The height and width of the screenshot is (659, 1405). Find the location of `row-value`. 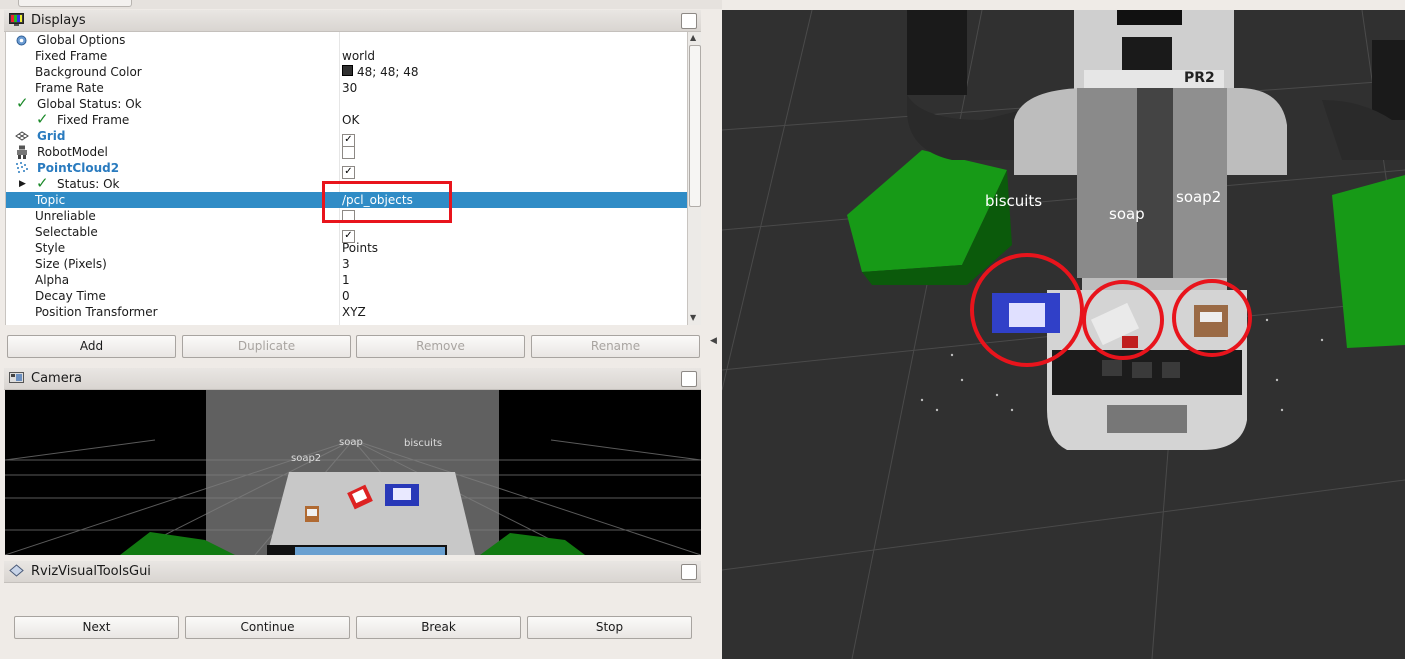

row-value is located at coordinates (348, 152).